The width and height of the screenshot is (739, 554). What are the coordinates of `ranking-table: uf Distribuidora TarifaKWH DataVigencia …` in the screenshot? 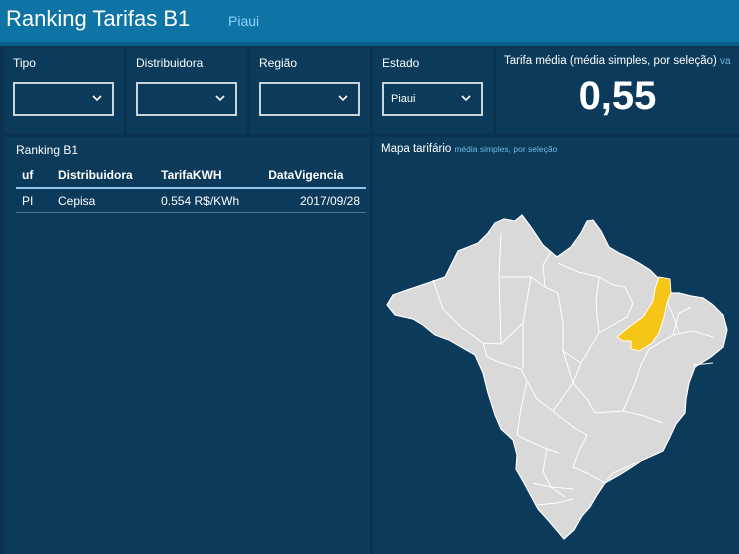 It's located at (191, 189).